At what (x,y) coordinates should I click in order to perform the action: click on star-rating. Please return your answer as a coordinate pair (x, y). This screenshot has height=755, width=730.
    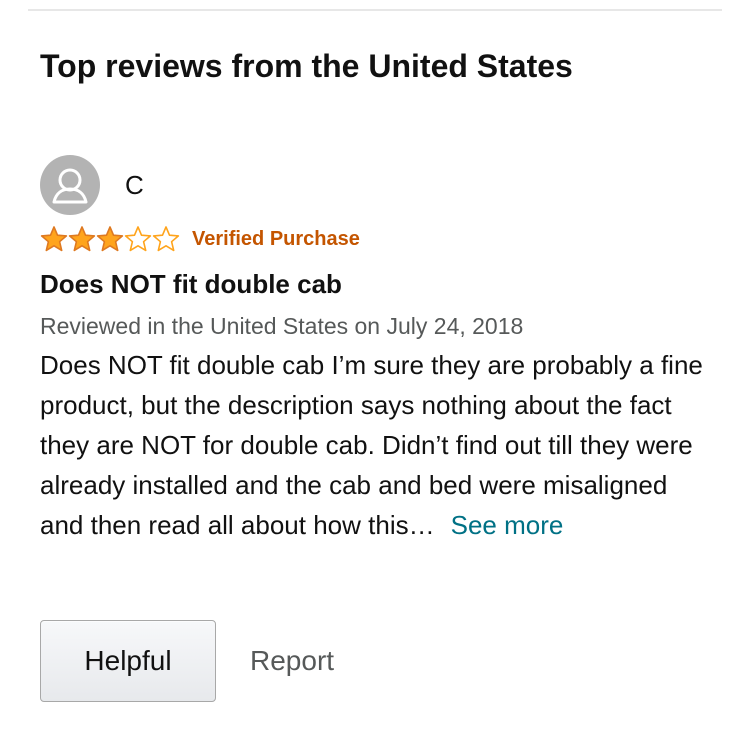
    Looking at the image, I should click on (110, 239).